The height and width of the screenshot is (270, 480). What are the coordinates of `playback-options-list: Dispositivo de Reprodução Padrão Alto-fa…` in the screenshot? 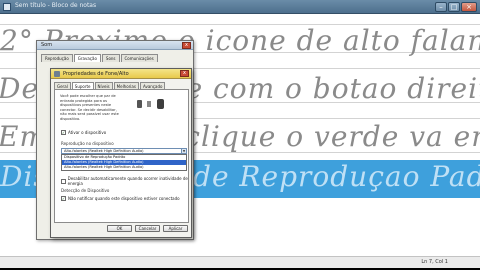 It's located at (124, 162).